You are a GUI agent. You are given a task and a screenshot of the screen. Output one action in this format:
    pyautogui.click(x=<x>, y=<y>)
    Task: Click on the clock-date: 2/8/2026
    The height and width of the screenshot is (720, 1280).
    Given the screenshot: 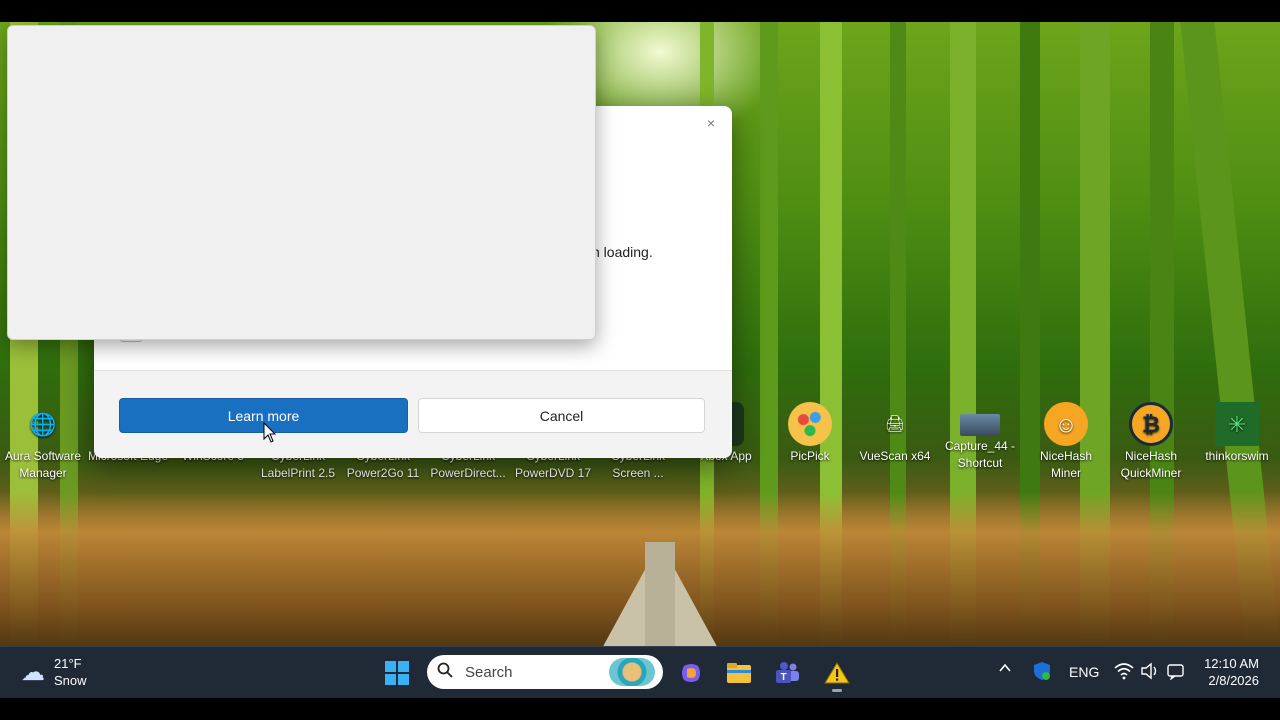 What is the action you would take?
    pyautogui.click(x=1233, y=680)
    